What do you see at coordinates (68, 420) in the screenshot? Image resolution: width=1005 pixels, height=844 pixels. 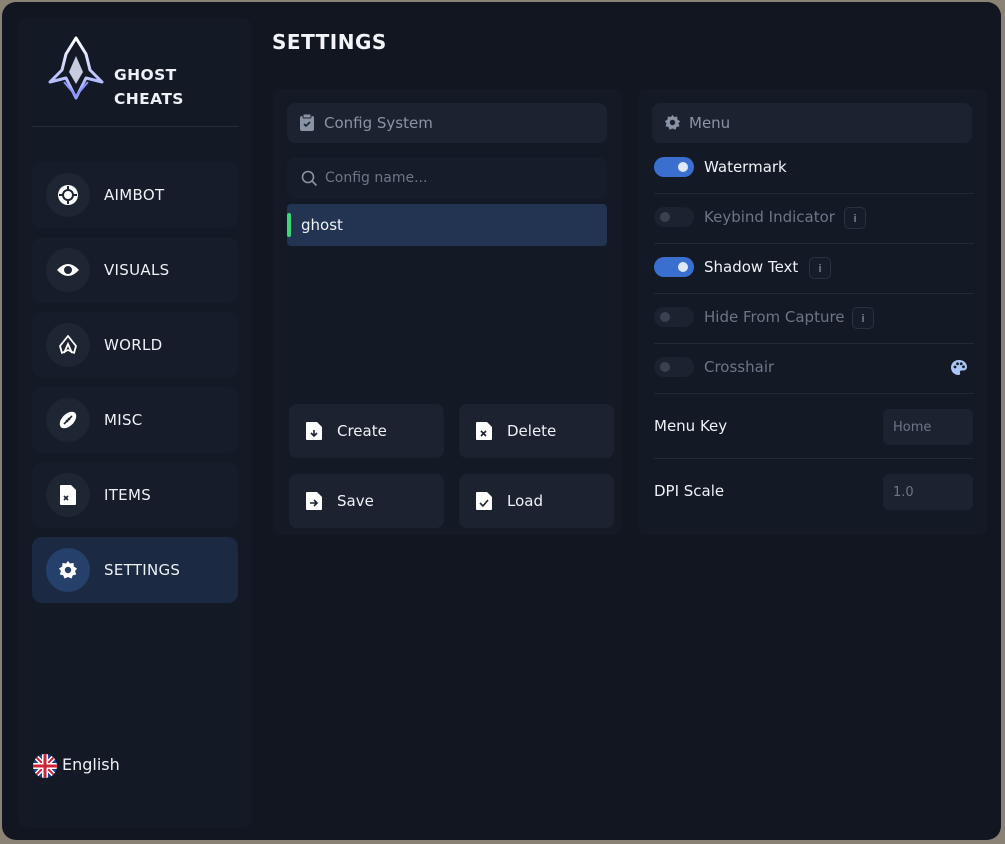 I see `football-icon` at bounding box center [68, 420].